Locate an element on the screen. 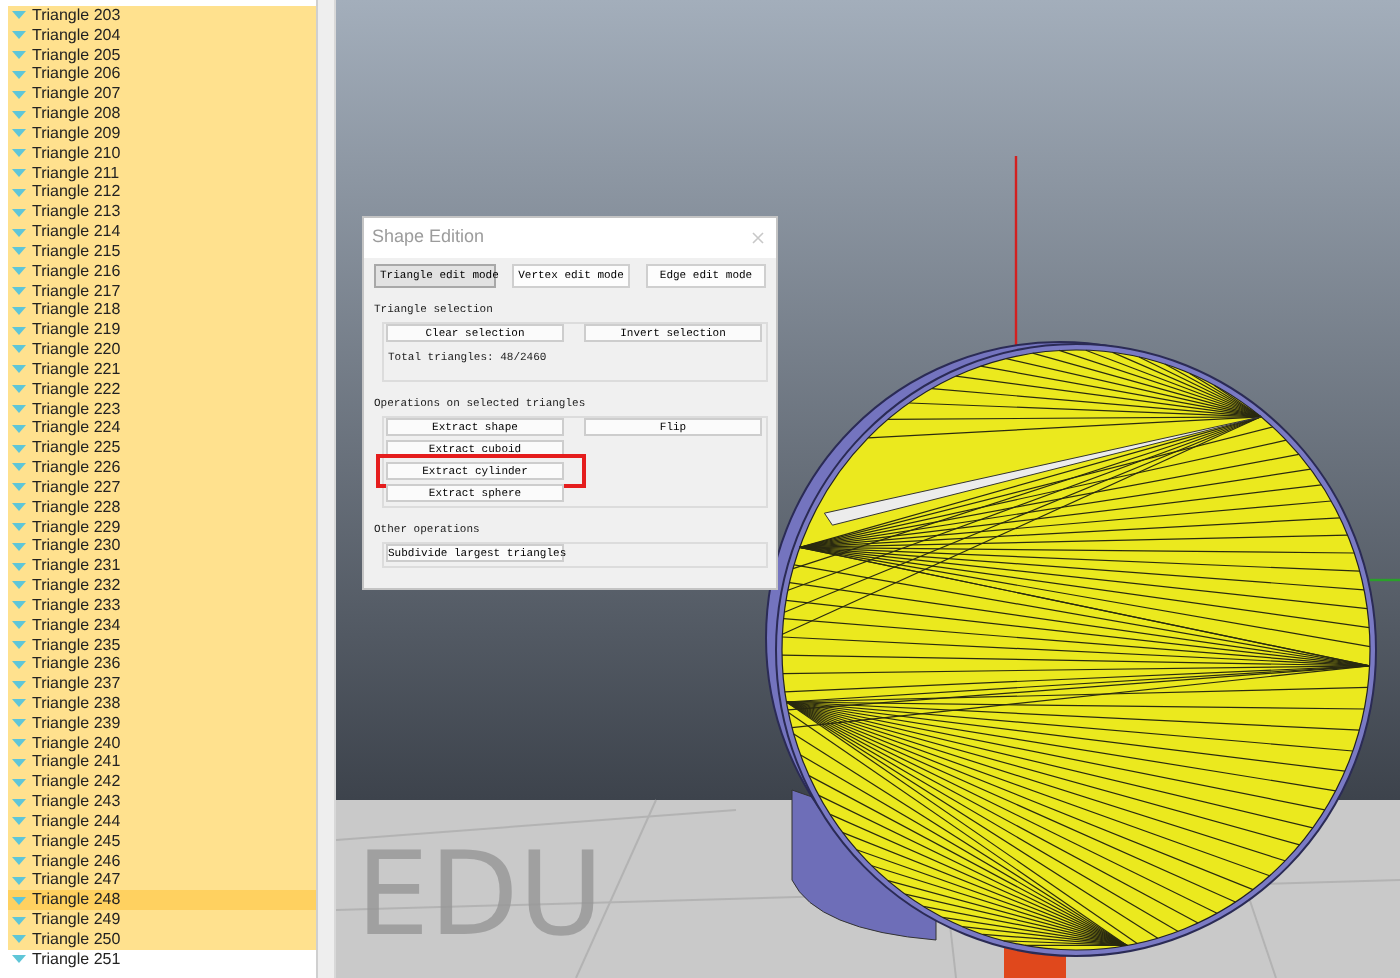 The width and height of the screenshot is (1400, 978). tree-item: Triangle 217 is located at coordinates (162, 291).